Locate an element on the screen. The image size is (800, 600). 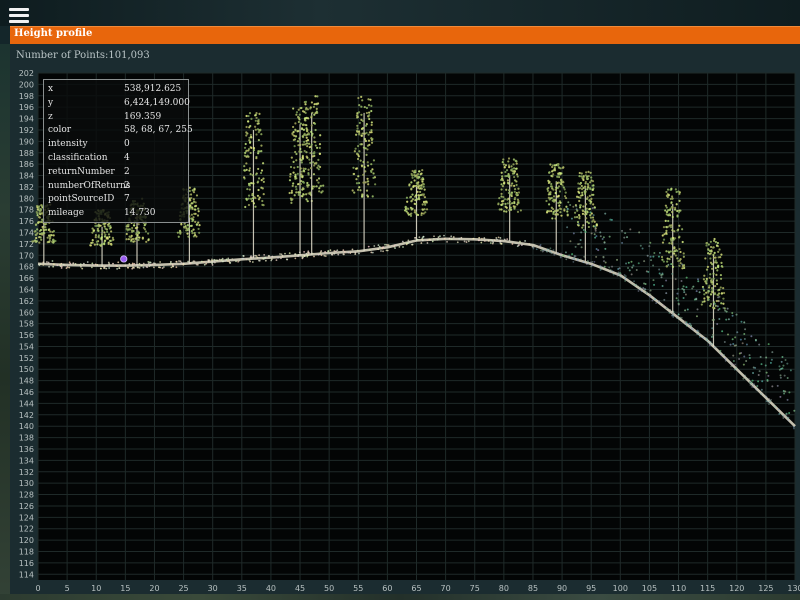
y-tick-label: 156 is located at coordinates (26, 335).